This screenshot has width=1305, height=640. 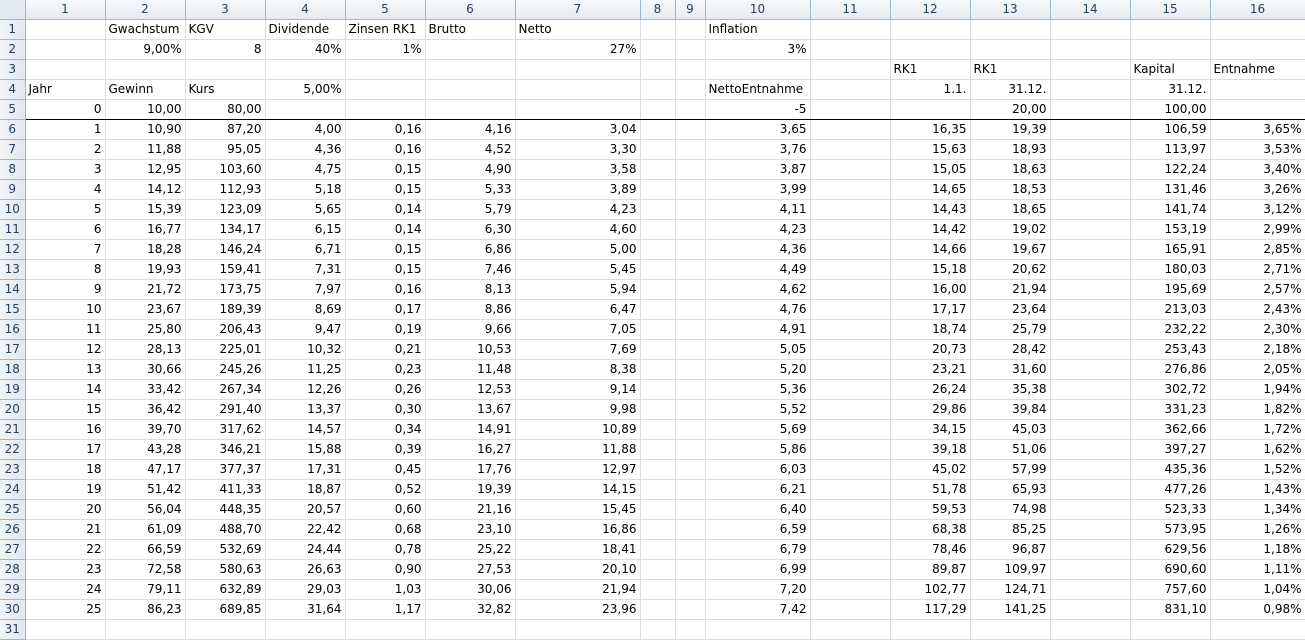 What do you see at coordinates (225, 429) in the screenshot?
I see `cell: 317,62` at bounding box center [225, 429].